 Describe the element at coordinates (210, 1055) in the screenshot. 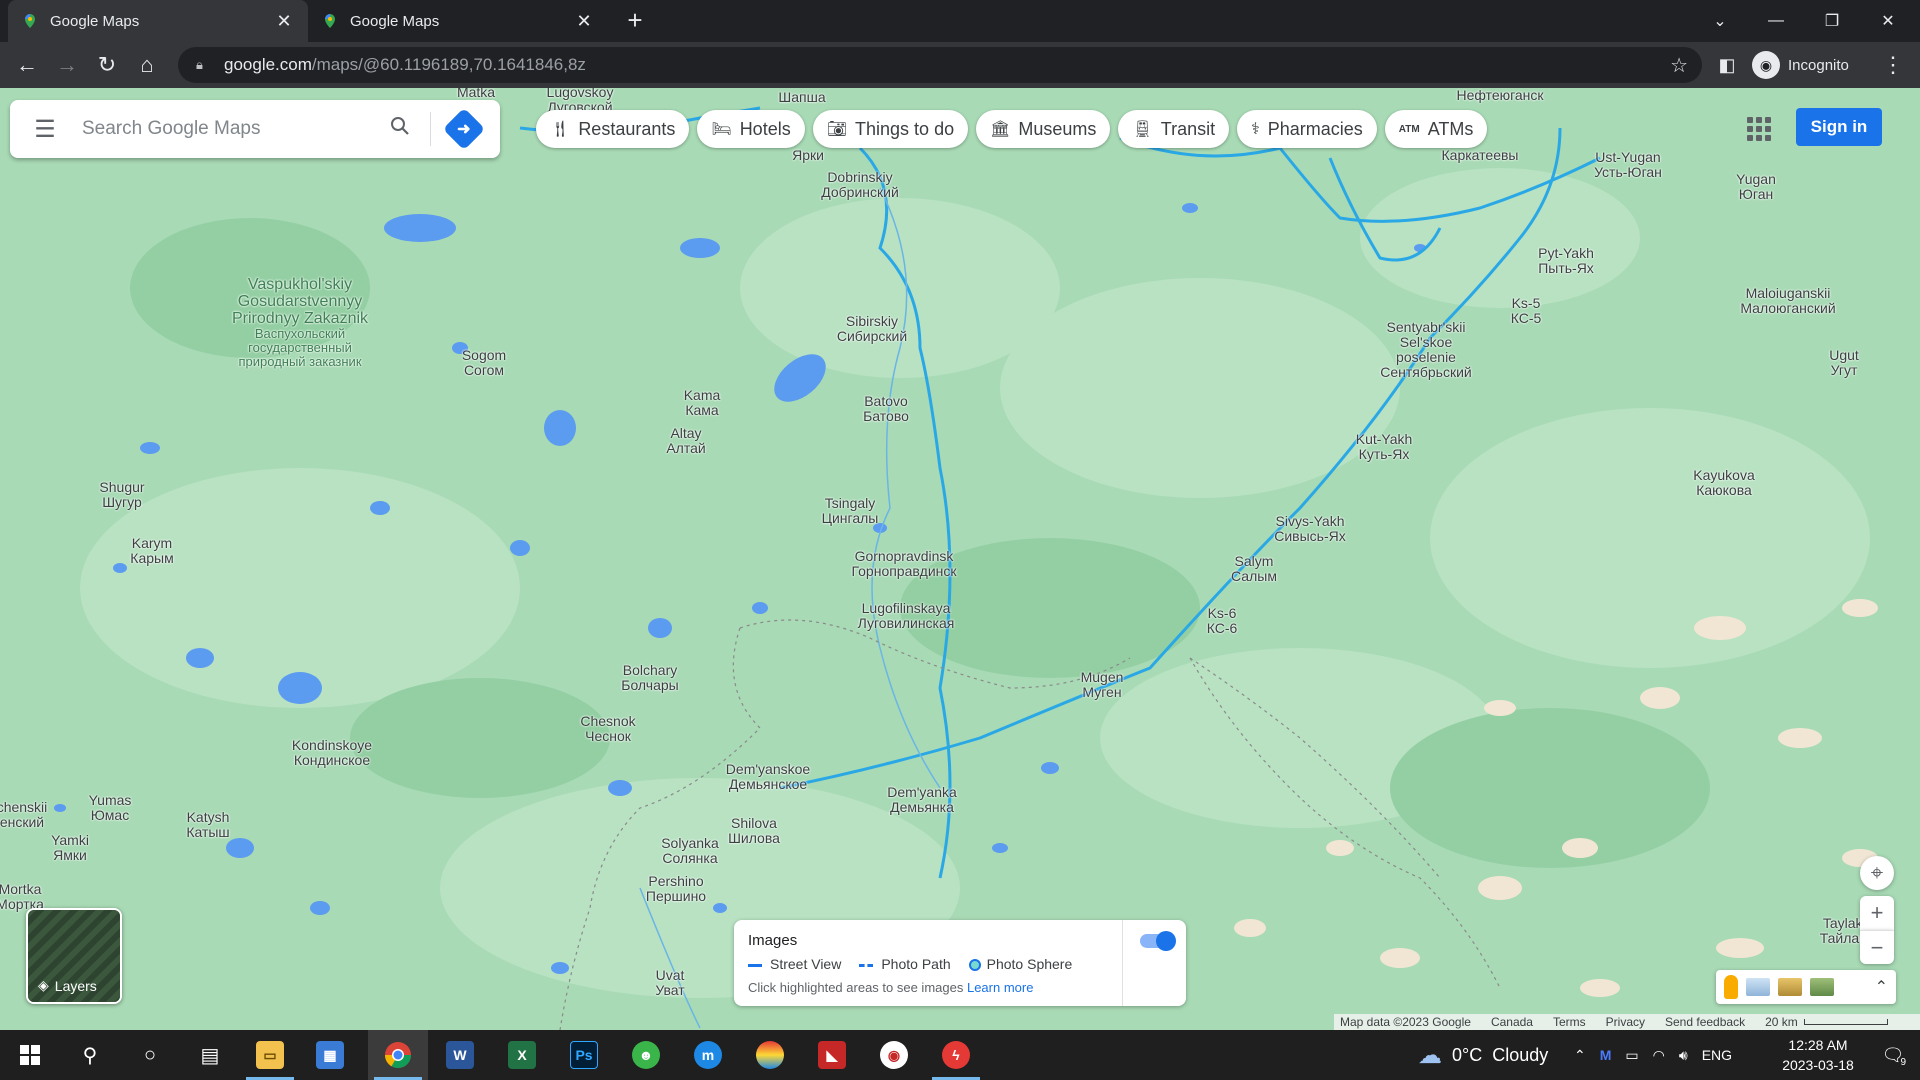

I see `task-view-icon: ▤` at that location.